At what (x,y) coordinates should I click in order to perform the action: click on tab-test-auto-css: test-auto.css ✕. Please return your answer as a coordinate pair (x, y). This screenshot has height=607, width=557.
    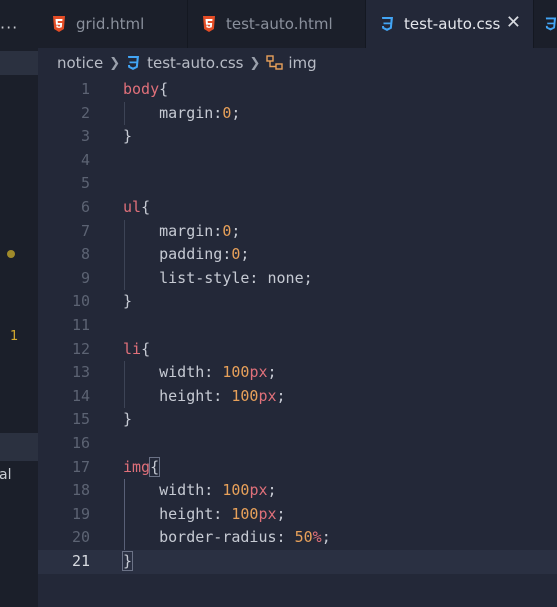
    Looking at the image, I should click on (450, 24).